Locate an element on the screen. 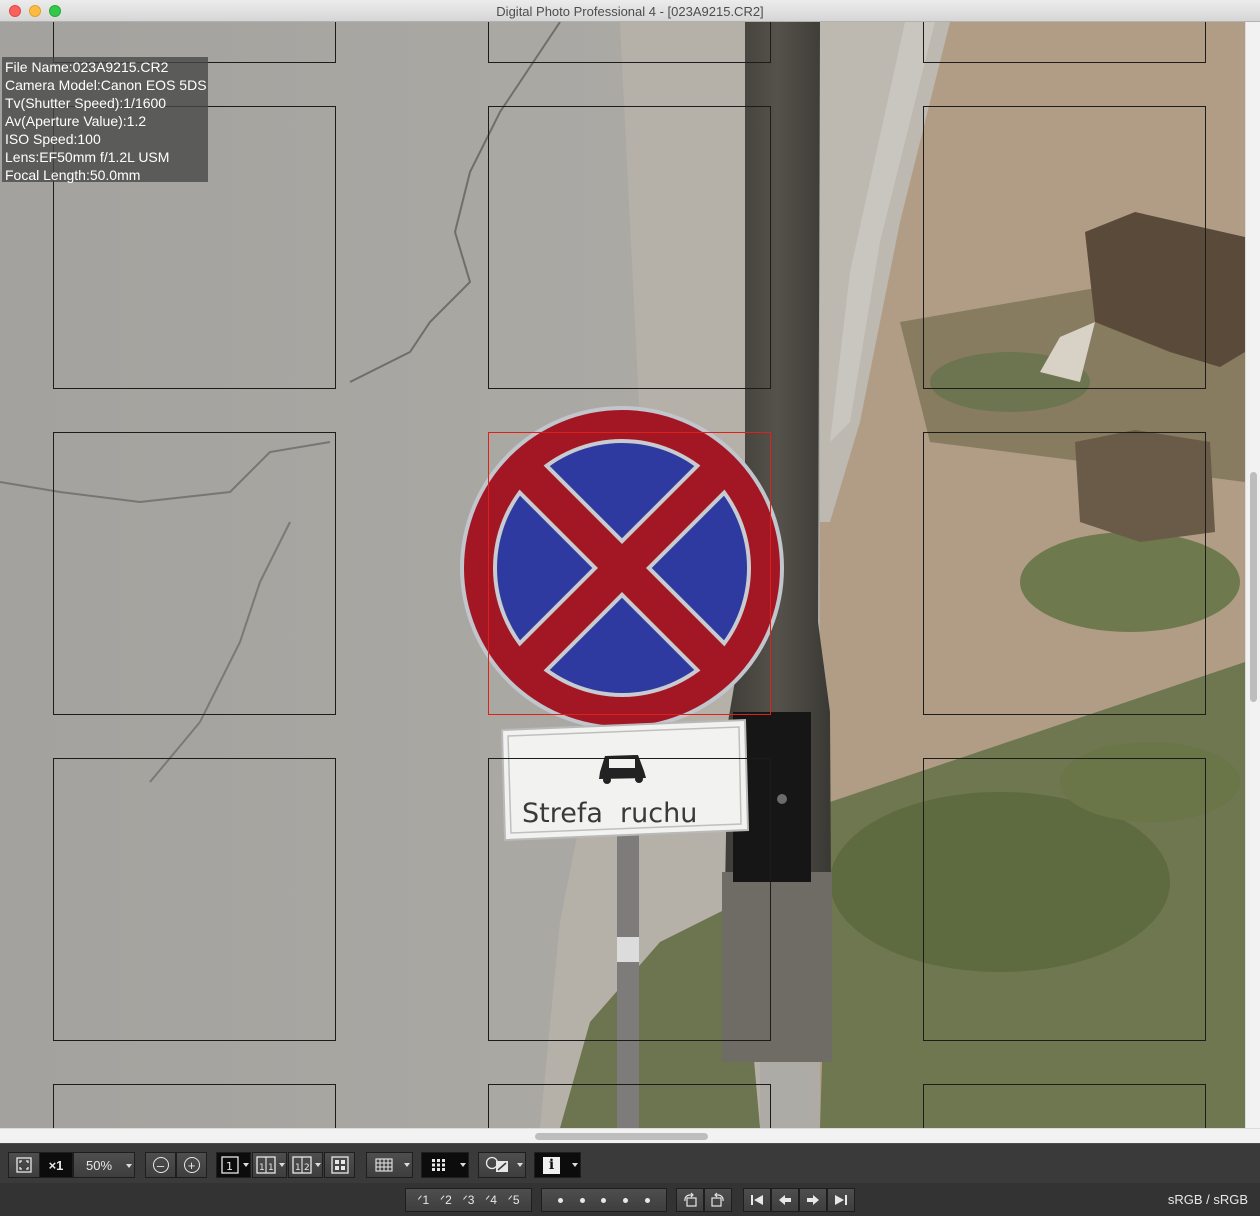 Image resolution: width=1260 pixels, height=1216 pixels. rating-2-button: ᐟ2 is located at coordinates (446, 1200).